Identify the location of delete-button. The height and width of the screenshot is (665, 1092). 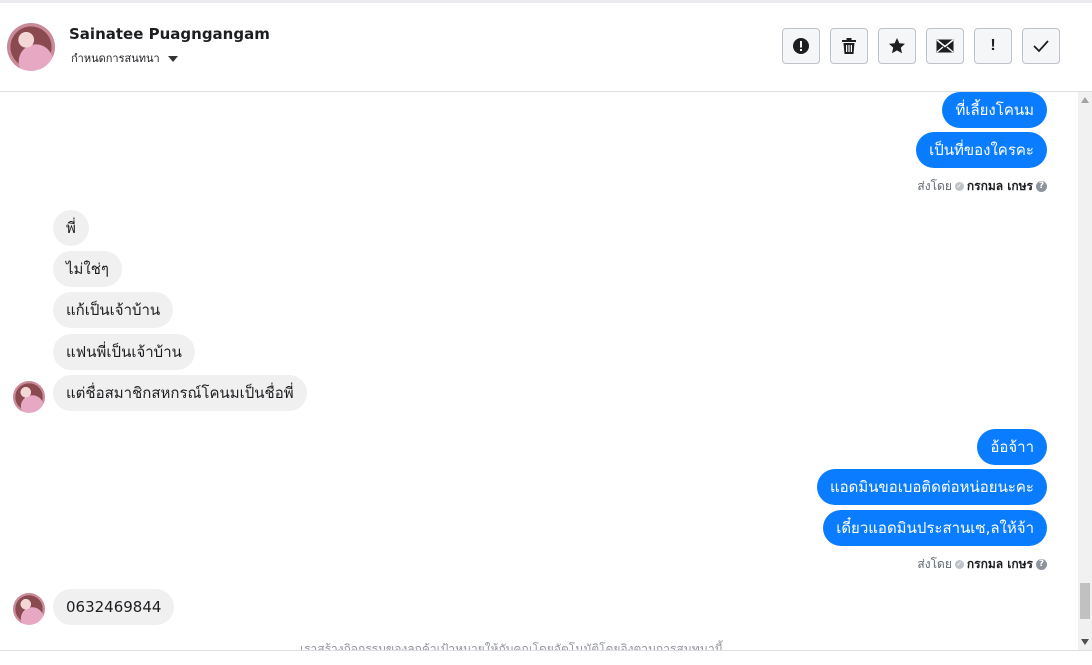
(849, 46).